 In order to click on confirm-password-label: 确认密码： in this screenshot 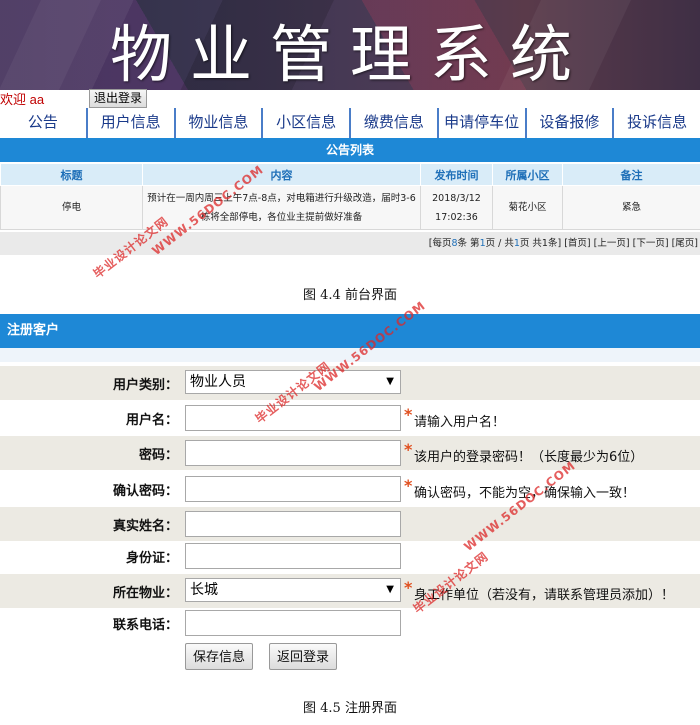, I will do `click(145, 491)`.